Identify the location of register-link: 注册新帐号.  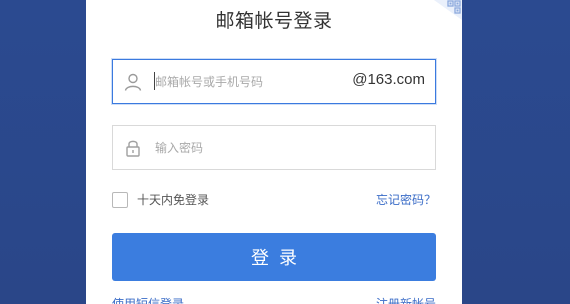
(406, 299).